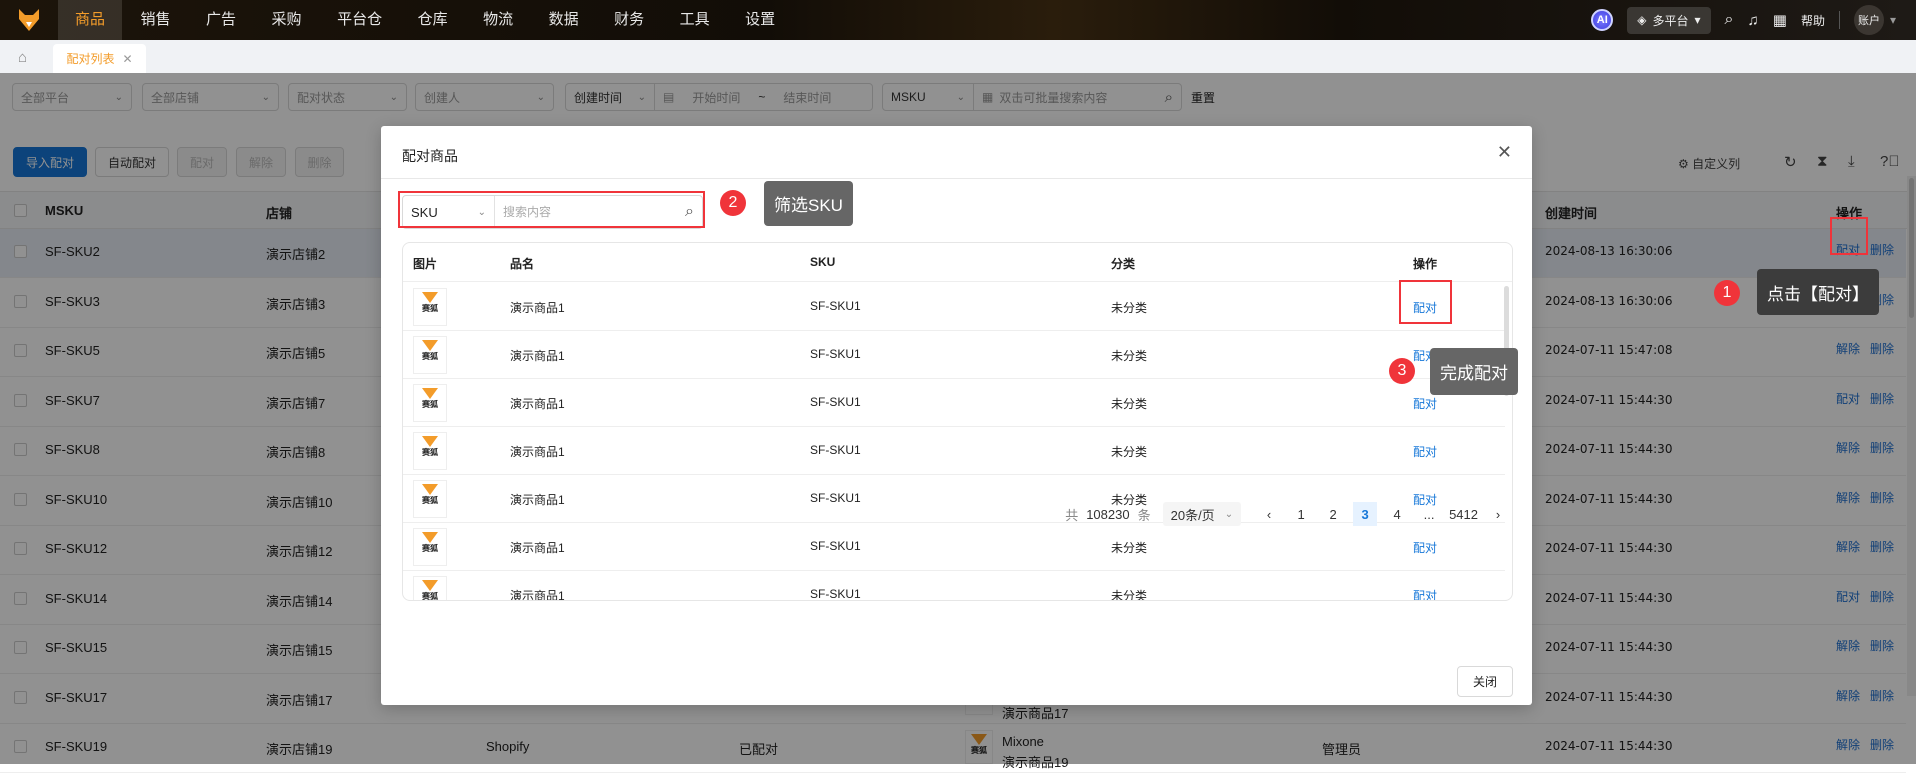 This screenshot has width=1916, height=773. Describe the element at coordinates (958, 56) in the screenshot. I see `tab-bar: ⌂ 配对列表 ✕` at that location.